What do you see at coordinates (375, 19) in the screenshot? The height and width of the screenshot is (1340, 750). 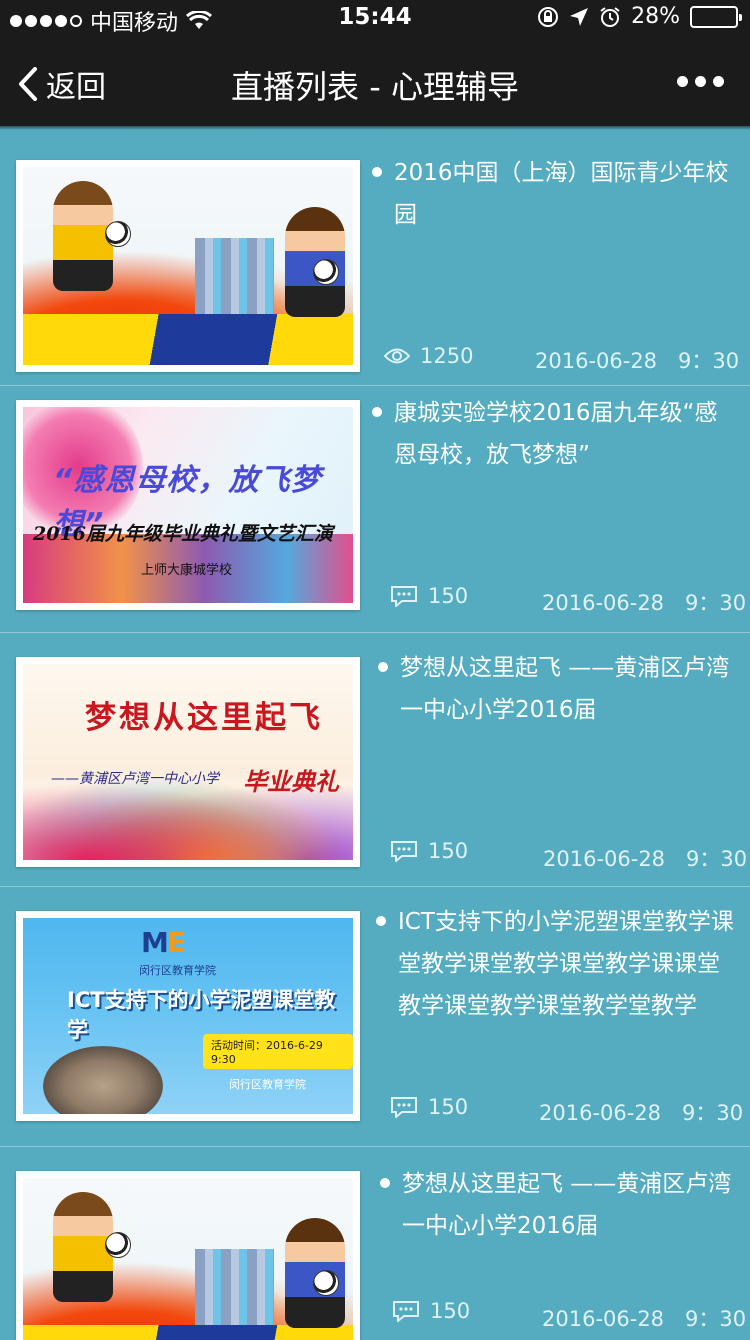 I see `status-bar: 中国移动 15:44 28%` at bounding box center [375, 19].